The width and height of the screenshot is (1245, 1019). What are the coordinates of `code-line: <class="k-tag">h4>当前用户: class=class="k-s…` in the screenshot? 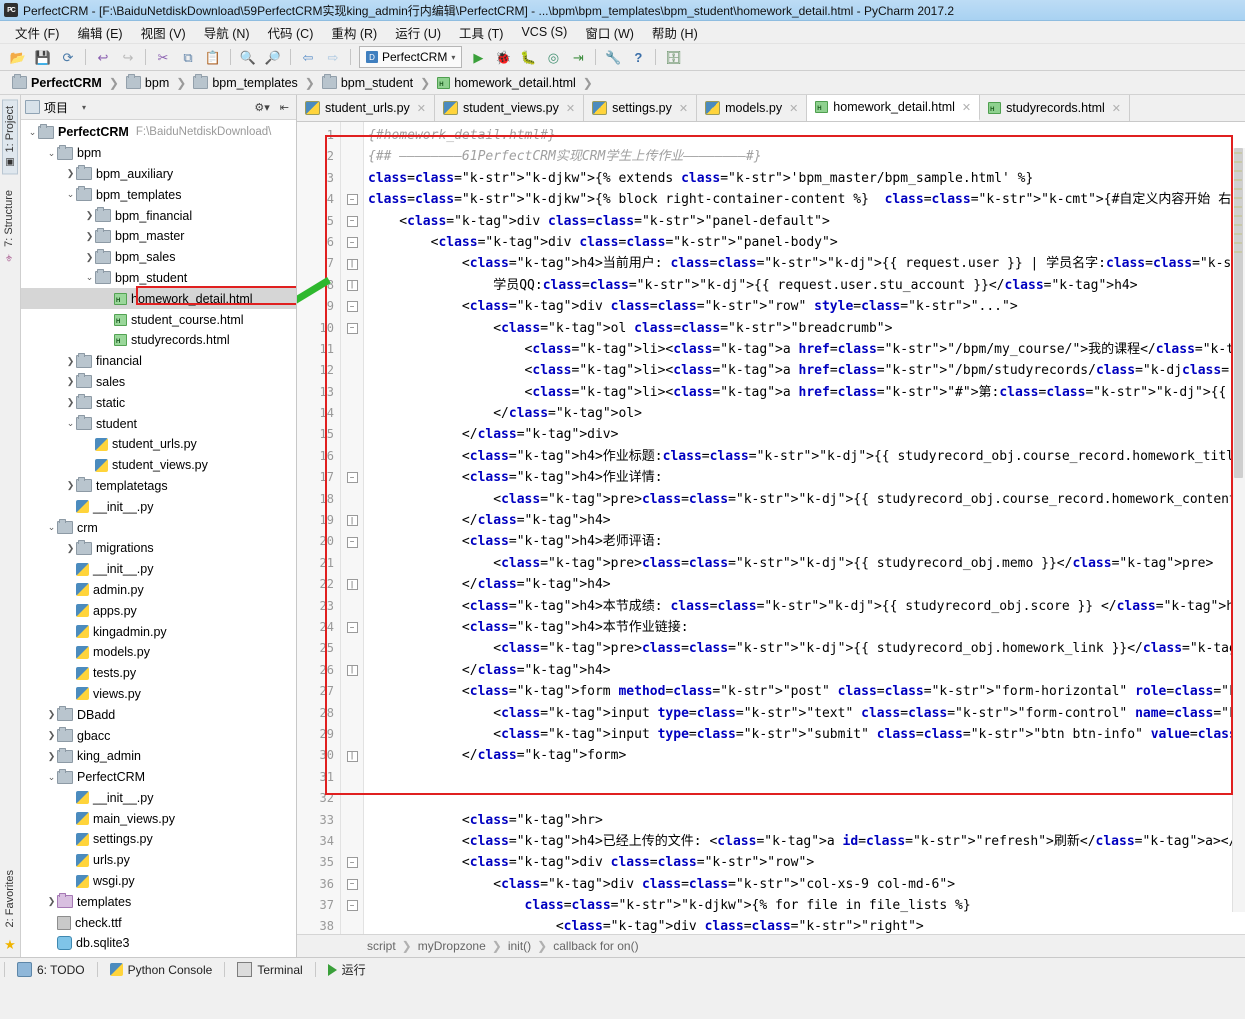 It's located at (804, 263).